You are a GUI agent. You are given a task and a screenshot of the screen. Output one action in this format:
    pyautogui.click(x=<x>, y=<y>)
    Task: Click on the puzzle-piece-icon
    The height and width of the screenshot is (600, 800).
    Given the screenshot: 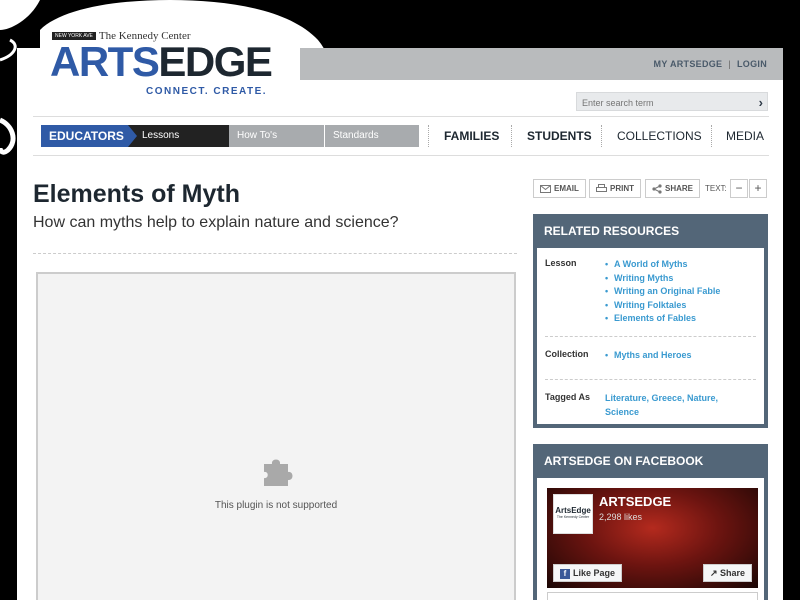 What is the action you would take?
    pyautogui.click(x=278, y=472)
    